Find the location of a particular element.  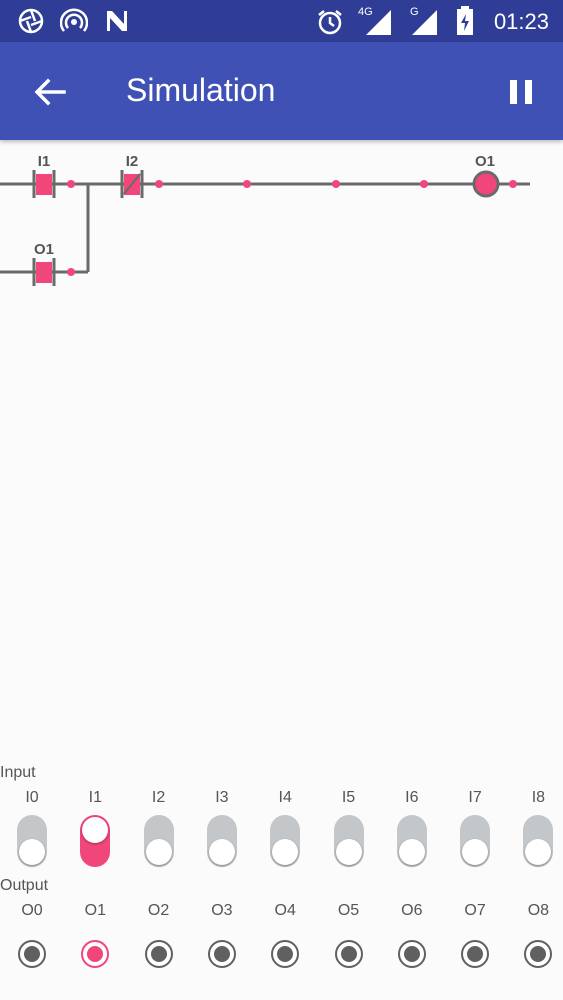

input-section-label: Input is located at coordinates (18, 772).